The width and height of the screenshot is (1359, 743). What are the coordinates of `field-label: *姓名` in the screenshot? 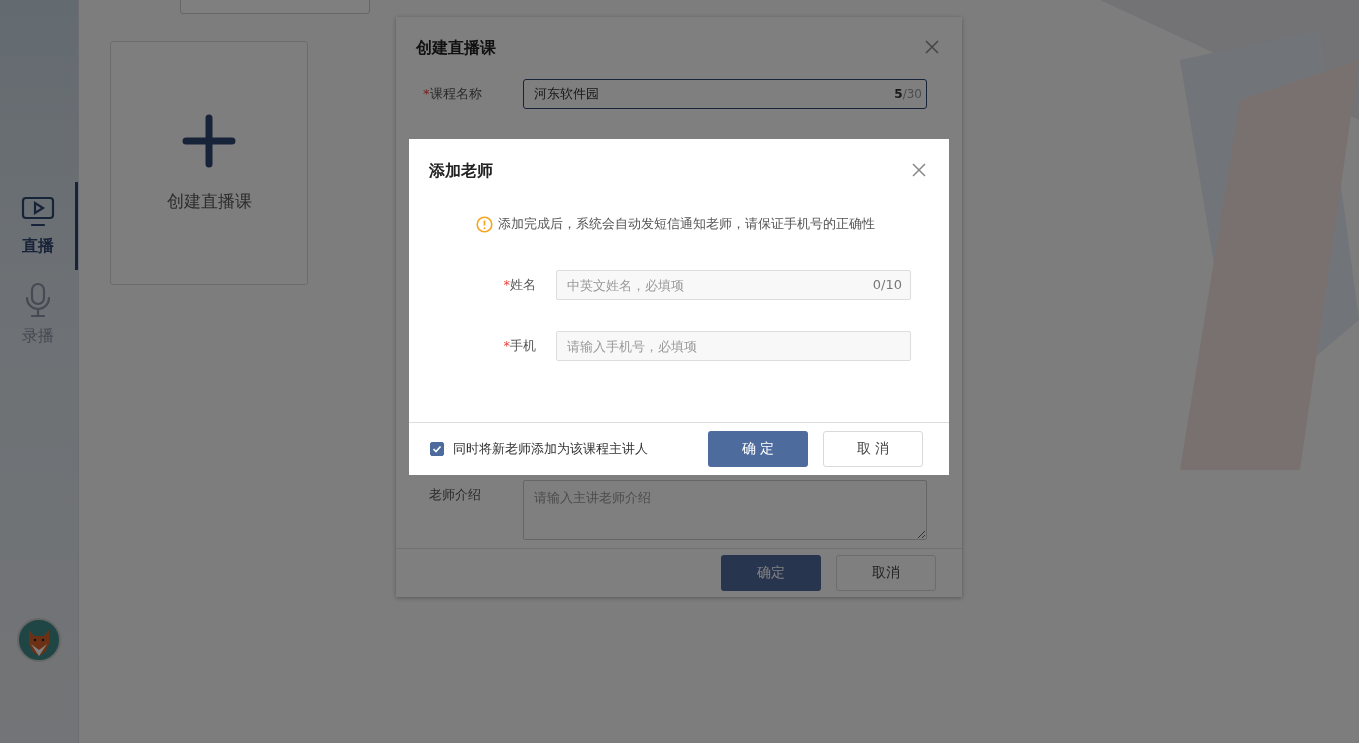 It's located at (519, 285).